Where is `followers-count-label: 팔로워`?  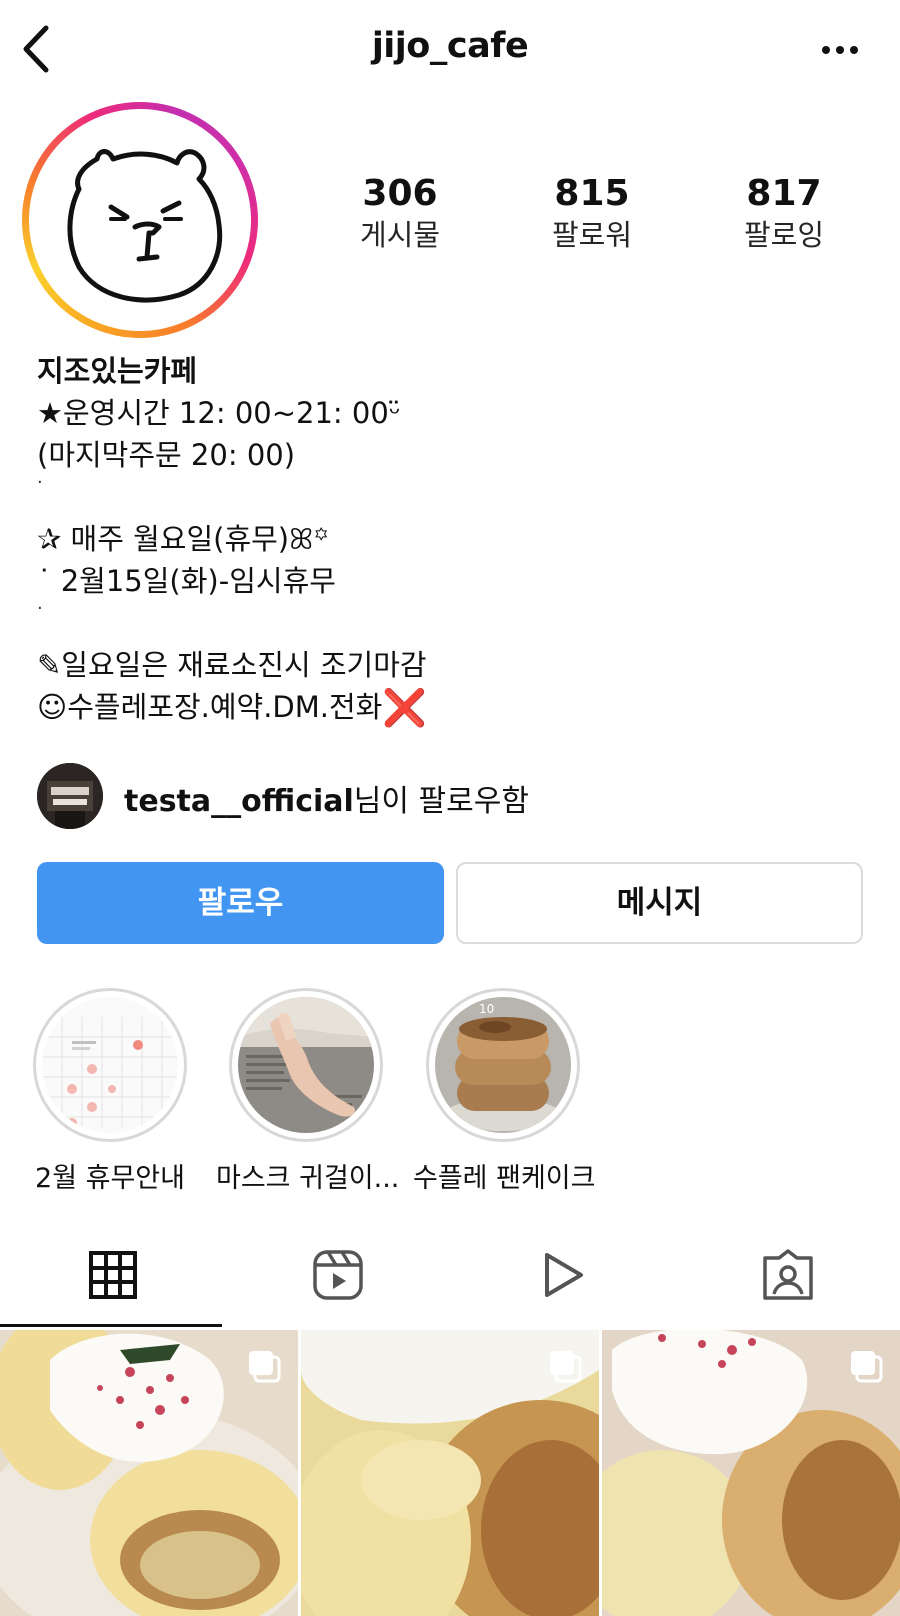 followers-count-label: 팔로워 is located at coordinates (592, 235).